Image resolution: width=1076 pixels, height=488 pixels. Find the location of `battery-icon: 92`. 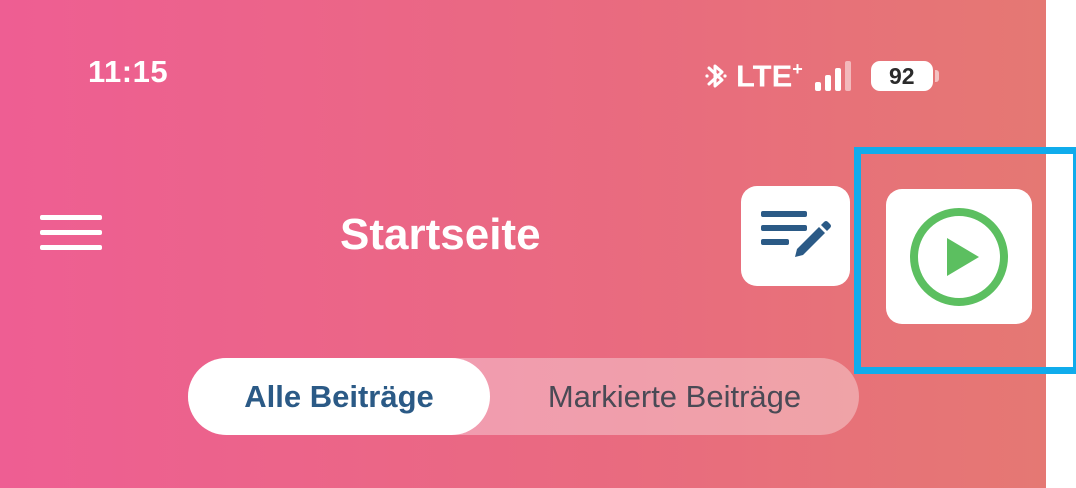

battery-icon: 92 is located at coordinates (904, 76).